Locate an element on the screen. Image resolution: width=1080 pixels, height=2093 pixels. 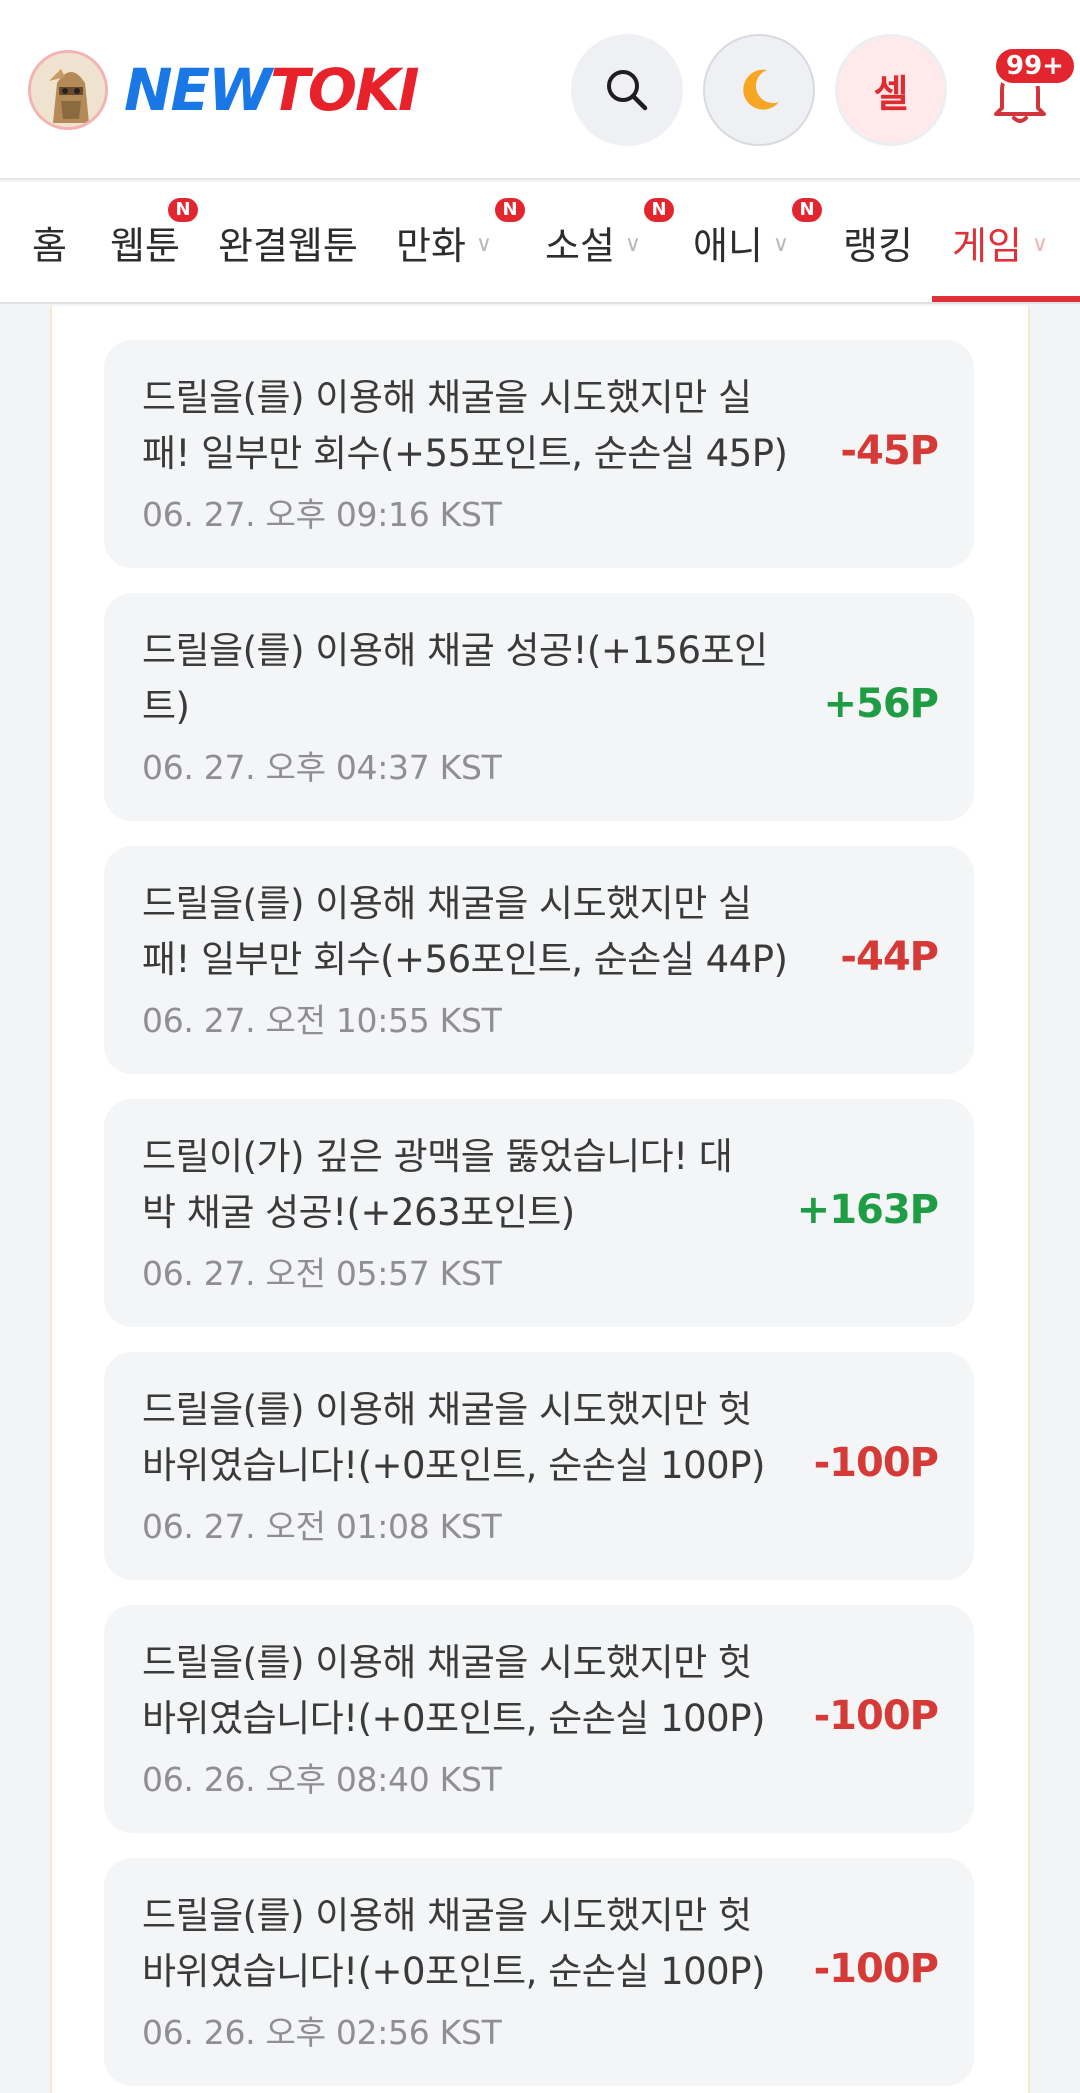
logo-toki: TOKI is located at coordinates (344, 90).